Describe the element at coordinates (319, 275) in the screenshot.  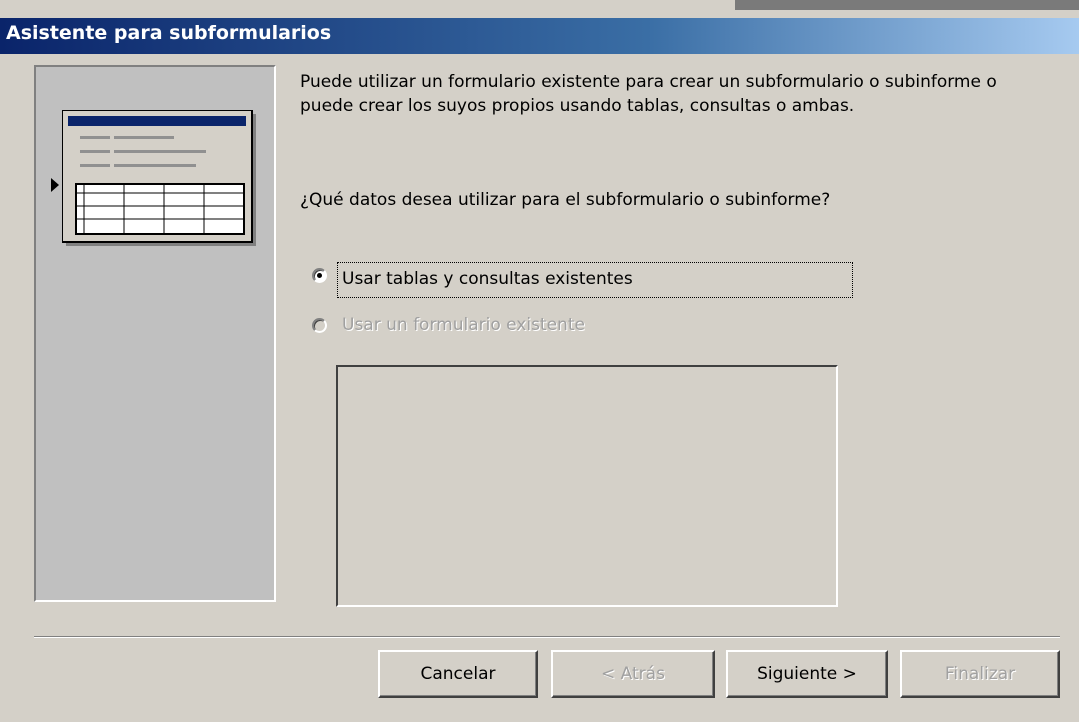
I see `radio-tables-queries` at that location.